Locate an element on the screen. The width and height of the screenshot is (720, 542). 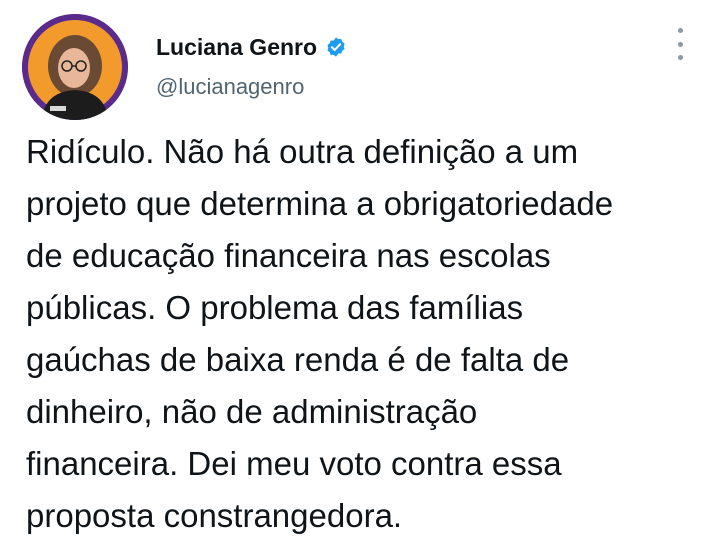
tweet-text-line: dinheiro, não de administração is located at coordinates (252, 411).